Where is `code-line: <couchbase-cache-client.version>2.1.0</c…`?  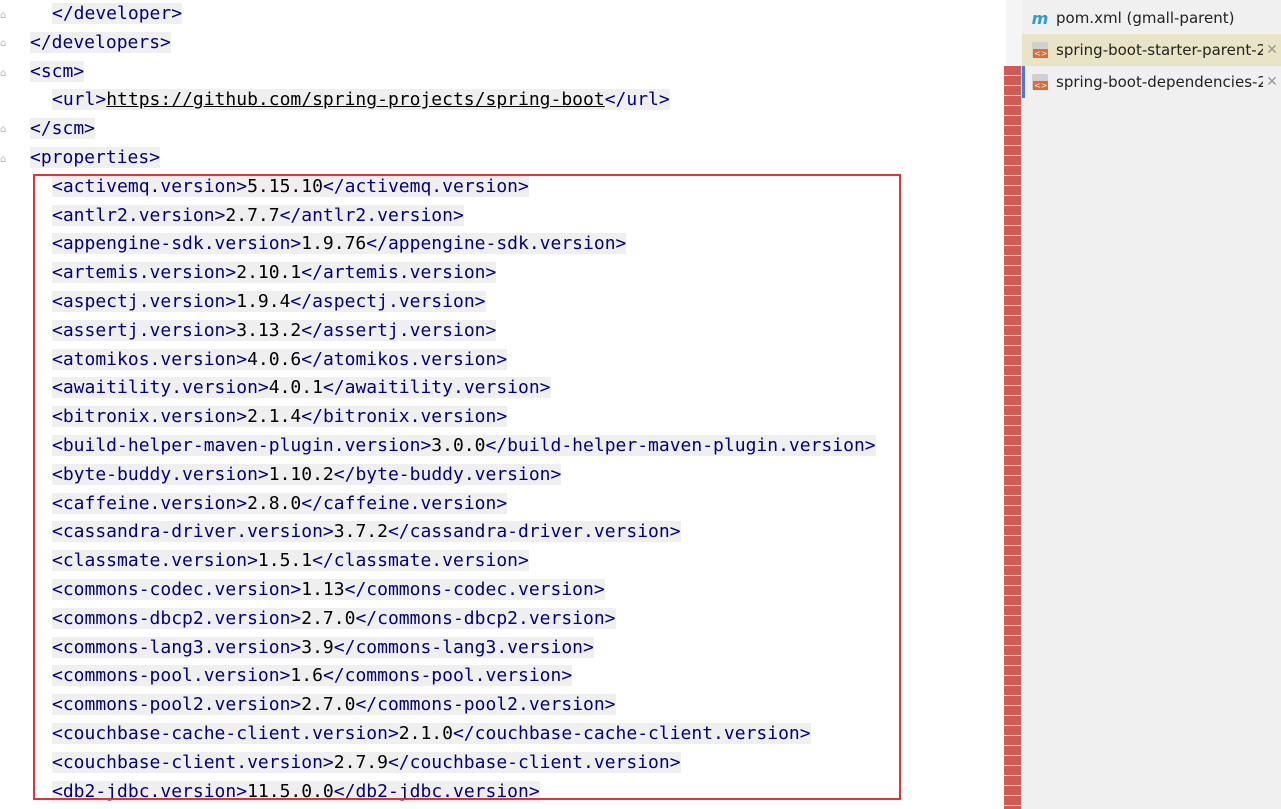
code-line: <couchbase-cache-client.version>2.1.0</c… is located at coordinates (431, 734).